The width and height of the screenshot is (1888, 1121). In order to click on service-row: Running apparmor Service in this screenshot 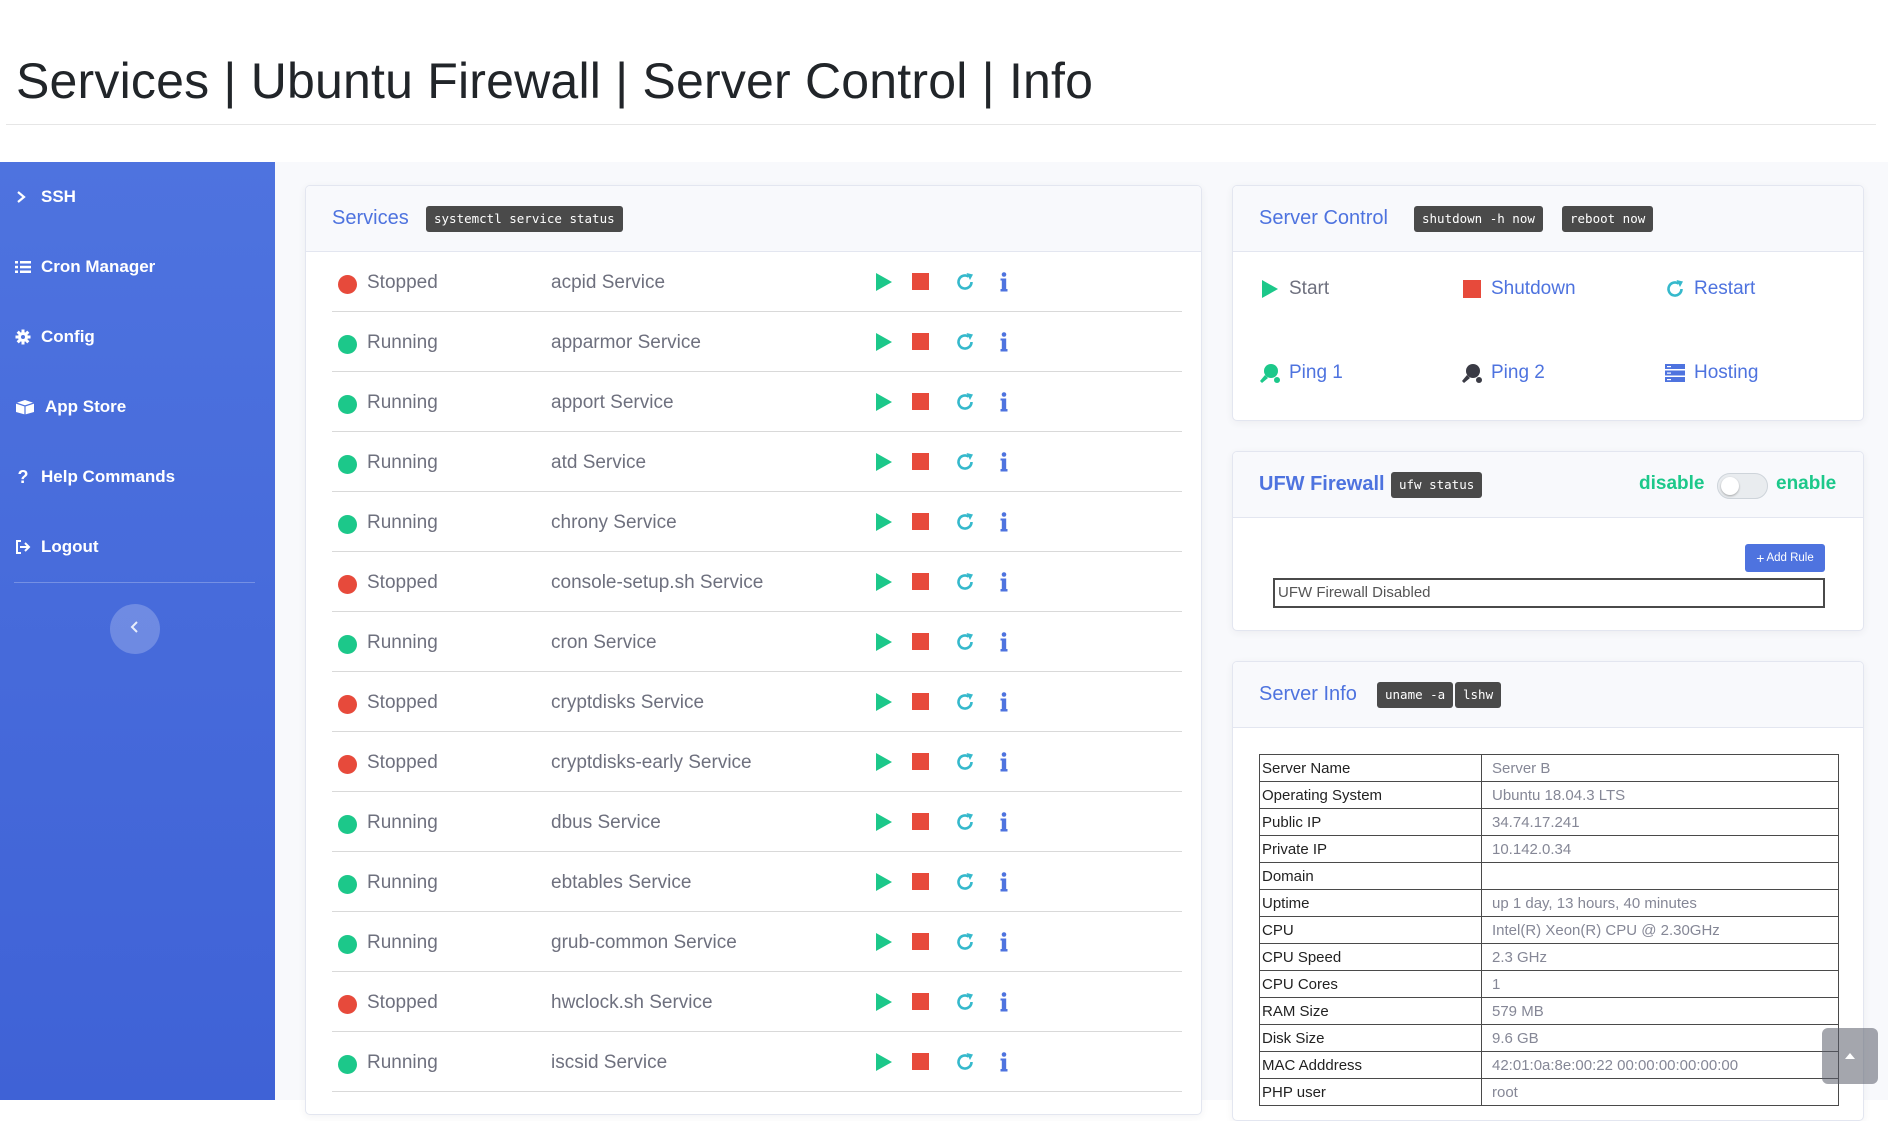, I will do `click(757, 342)`.